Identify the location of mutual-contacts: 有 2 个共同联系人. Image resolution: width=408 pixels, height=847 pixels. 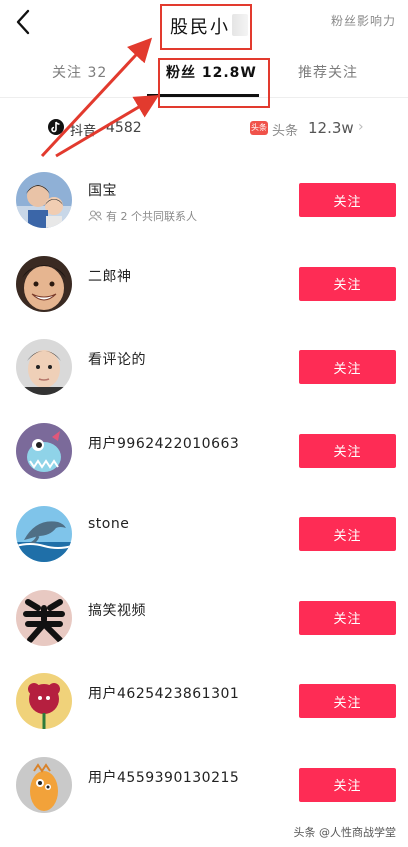
(142, 216).